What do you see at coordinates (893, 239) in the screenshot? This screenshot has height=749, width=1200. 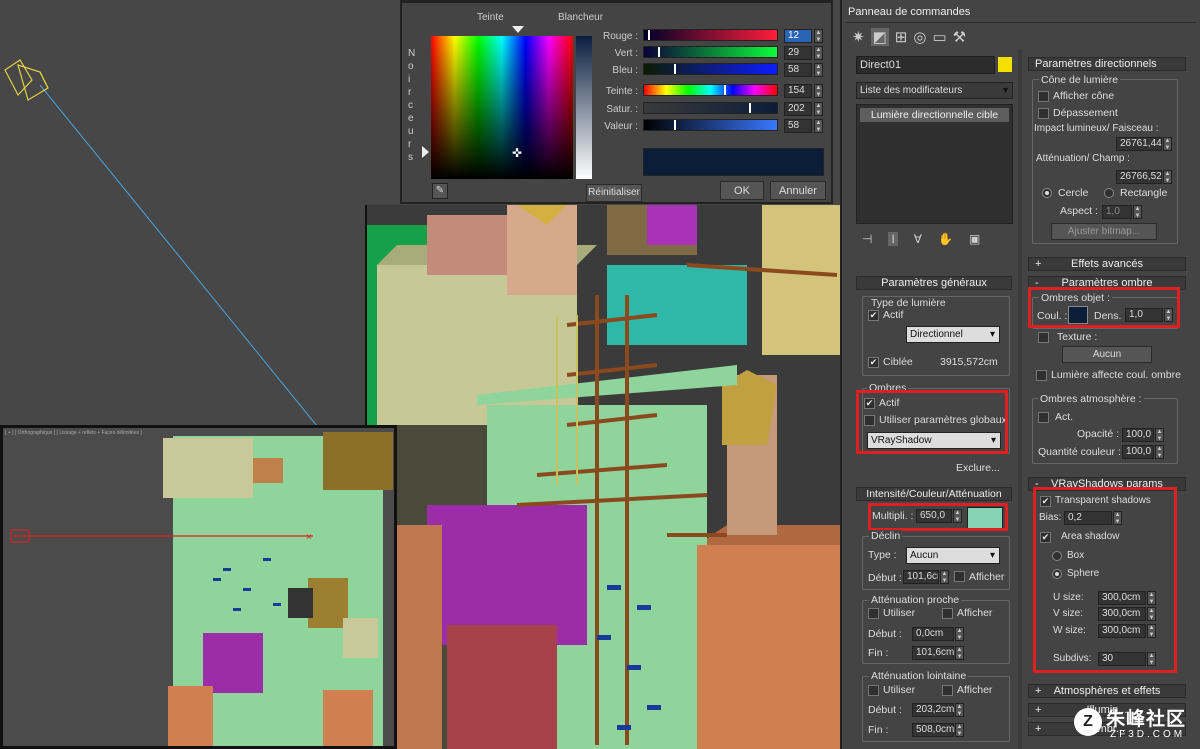 I see `show-end-result-icon: I` at bounding box center [893, 239].